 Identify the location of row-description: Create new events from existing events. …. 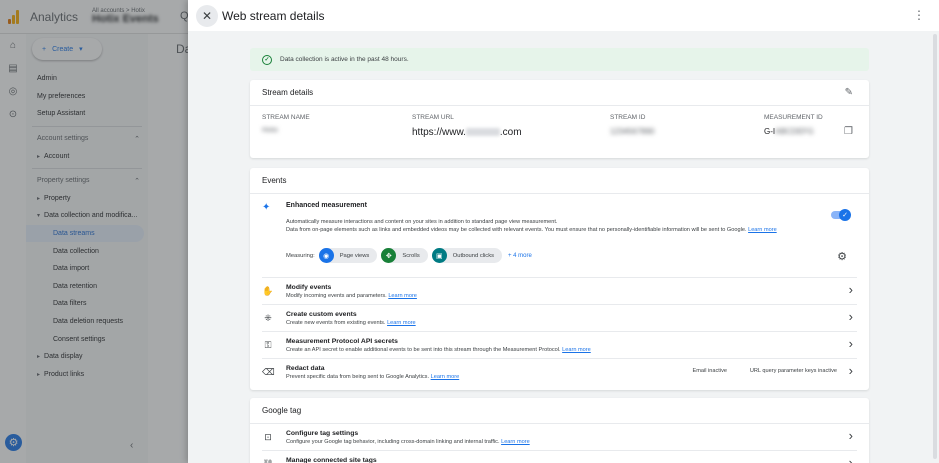
(351, 323).